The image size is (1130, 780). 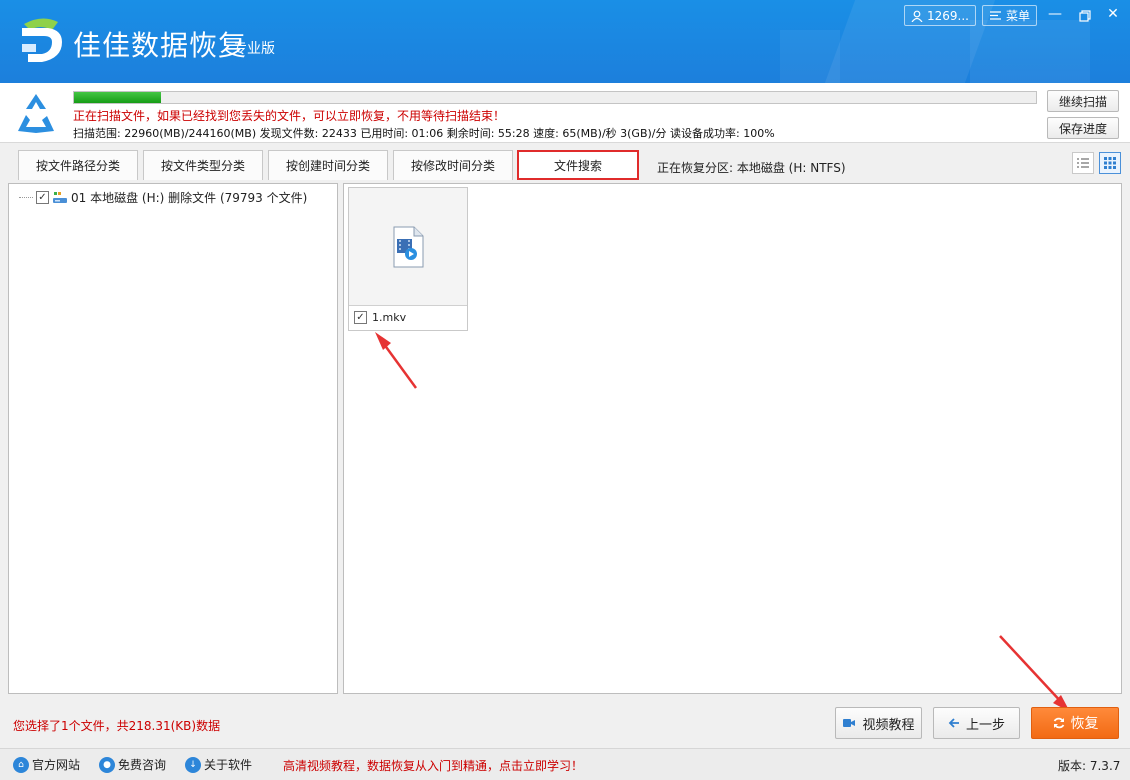 What do you see at coordinates (953, 723) in the screenshot?
I see `arrow-left-icon` at bounding box center [953, 723].